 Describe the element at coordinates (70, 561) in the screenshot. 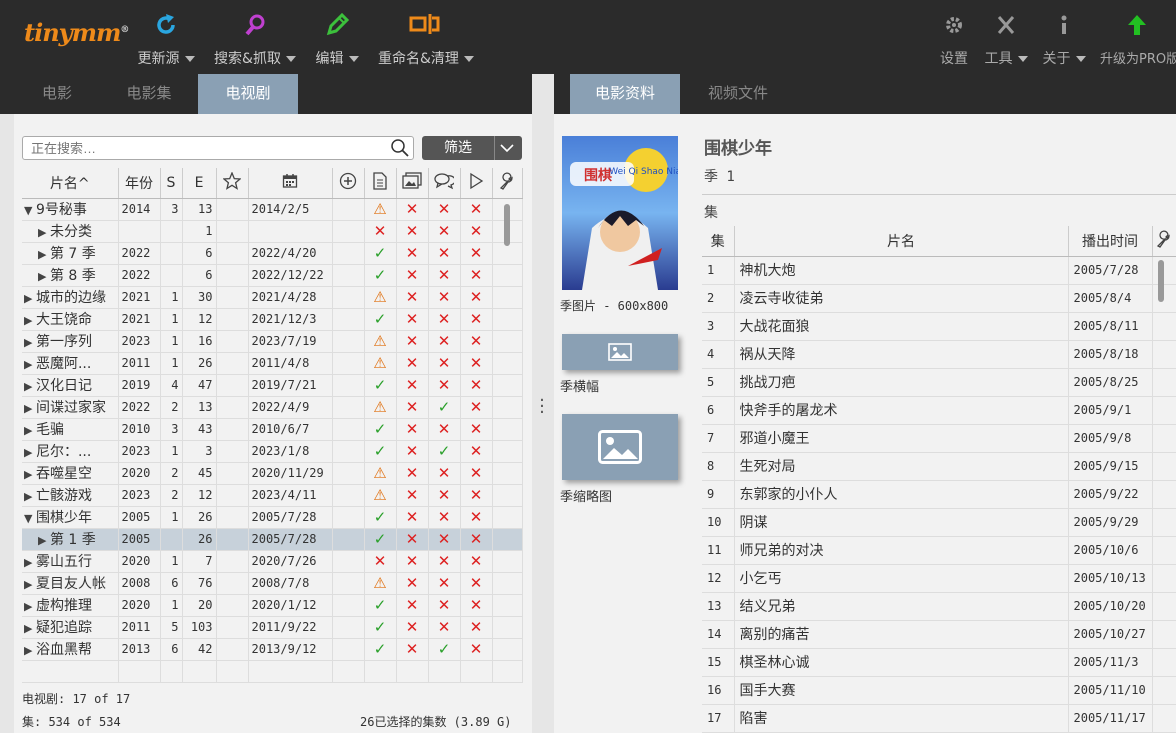

I see `title-cell: ▶ 雾山五行` at that location.